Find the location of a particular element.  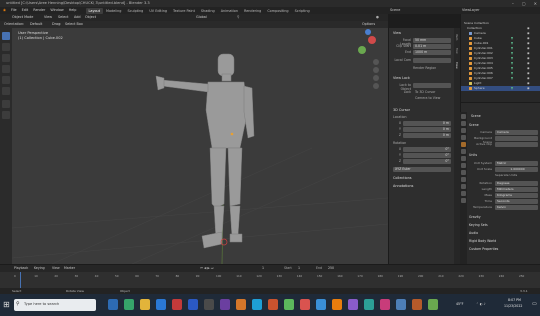

notification-icon: ▭ is located at coordinates (534, 304).